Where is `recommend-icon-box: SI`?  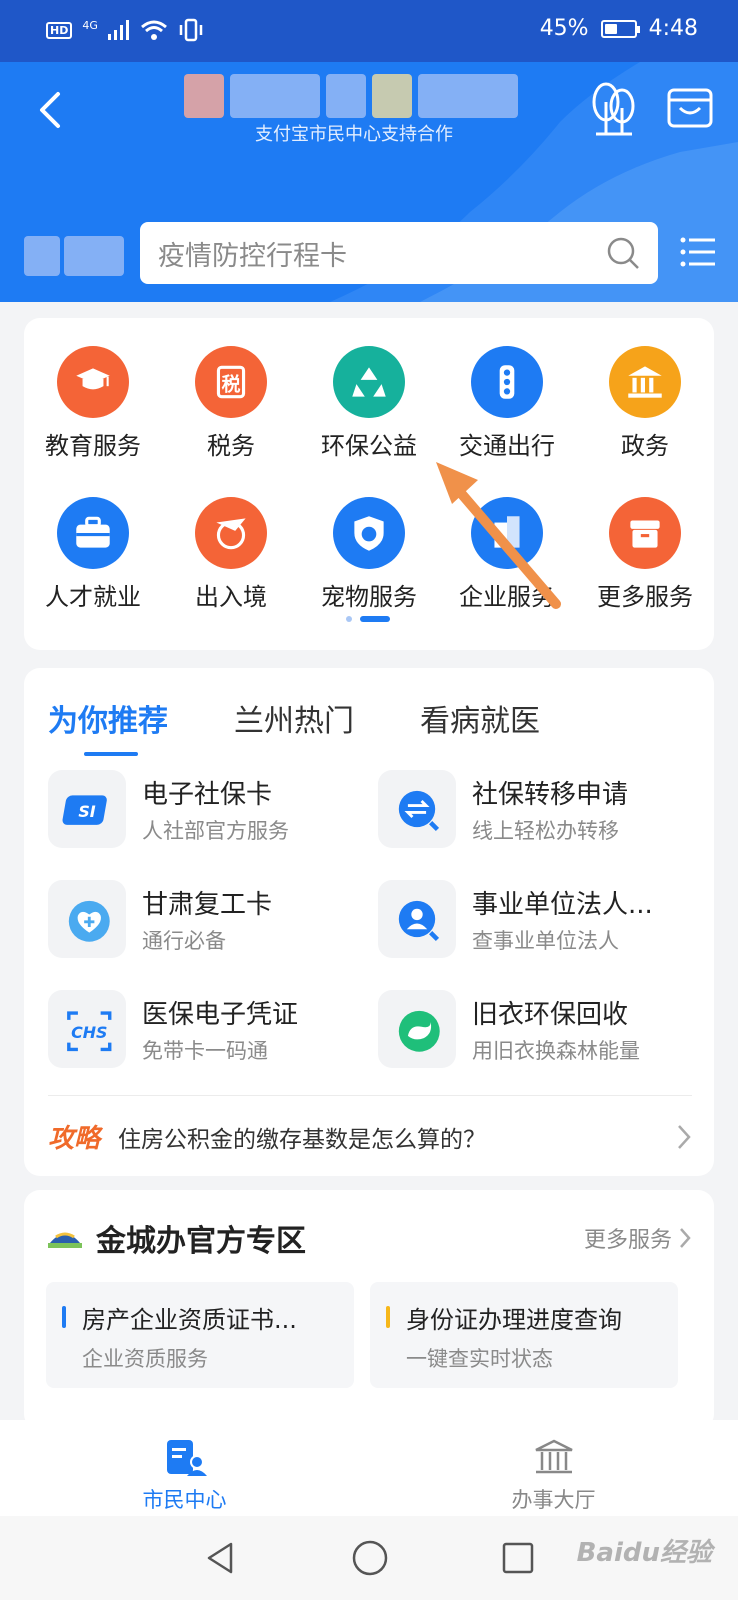
recommend-icon-box: SI is located at coordinates (87, 809).